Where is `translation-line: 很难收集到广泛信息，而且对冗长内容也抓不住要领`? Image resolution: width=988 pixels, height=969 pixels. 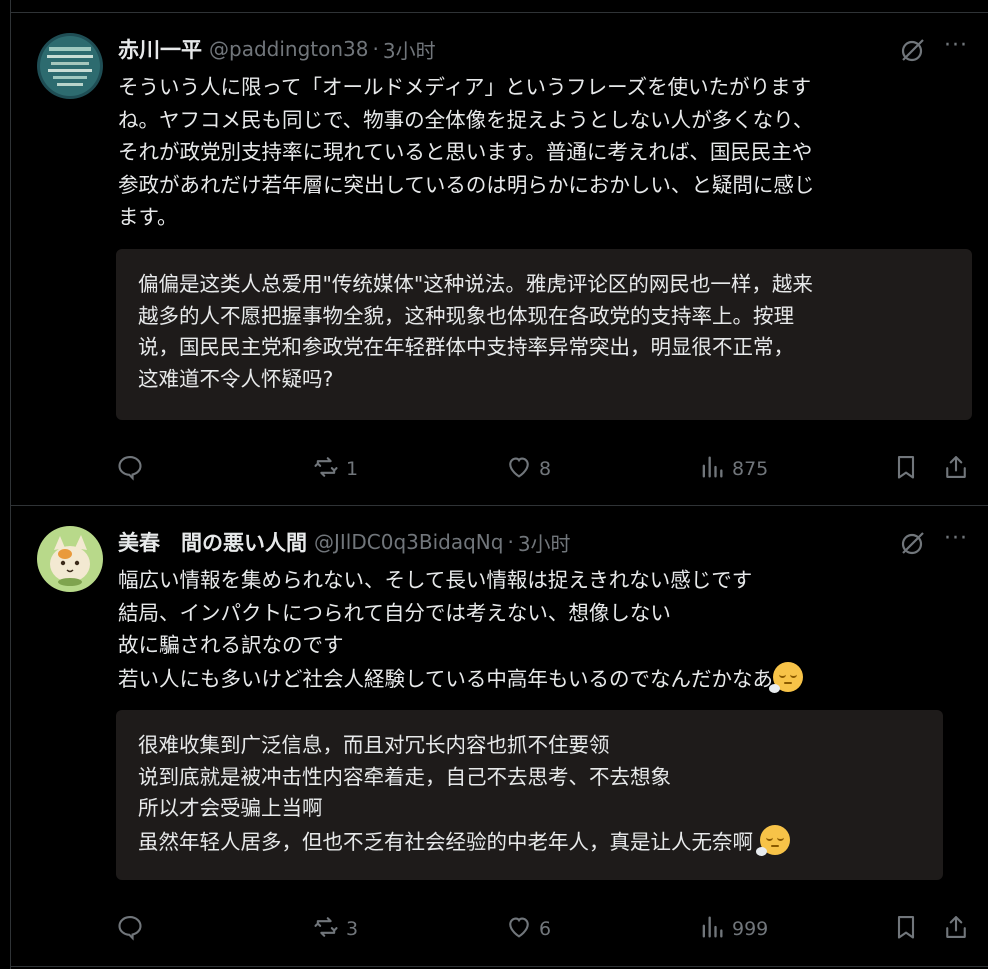 translation-line: 很难收集到广泛信息，而且对冗长内容也抓不住要领 is located at coordinates (374, 745).